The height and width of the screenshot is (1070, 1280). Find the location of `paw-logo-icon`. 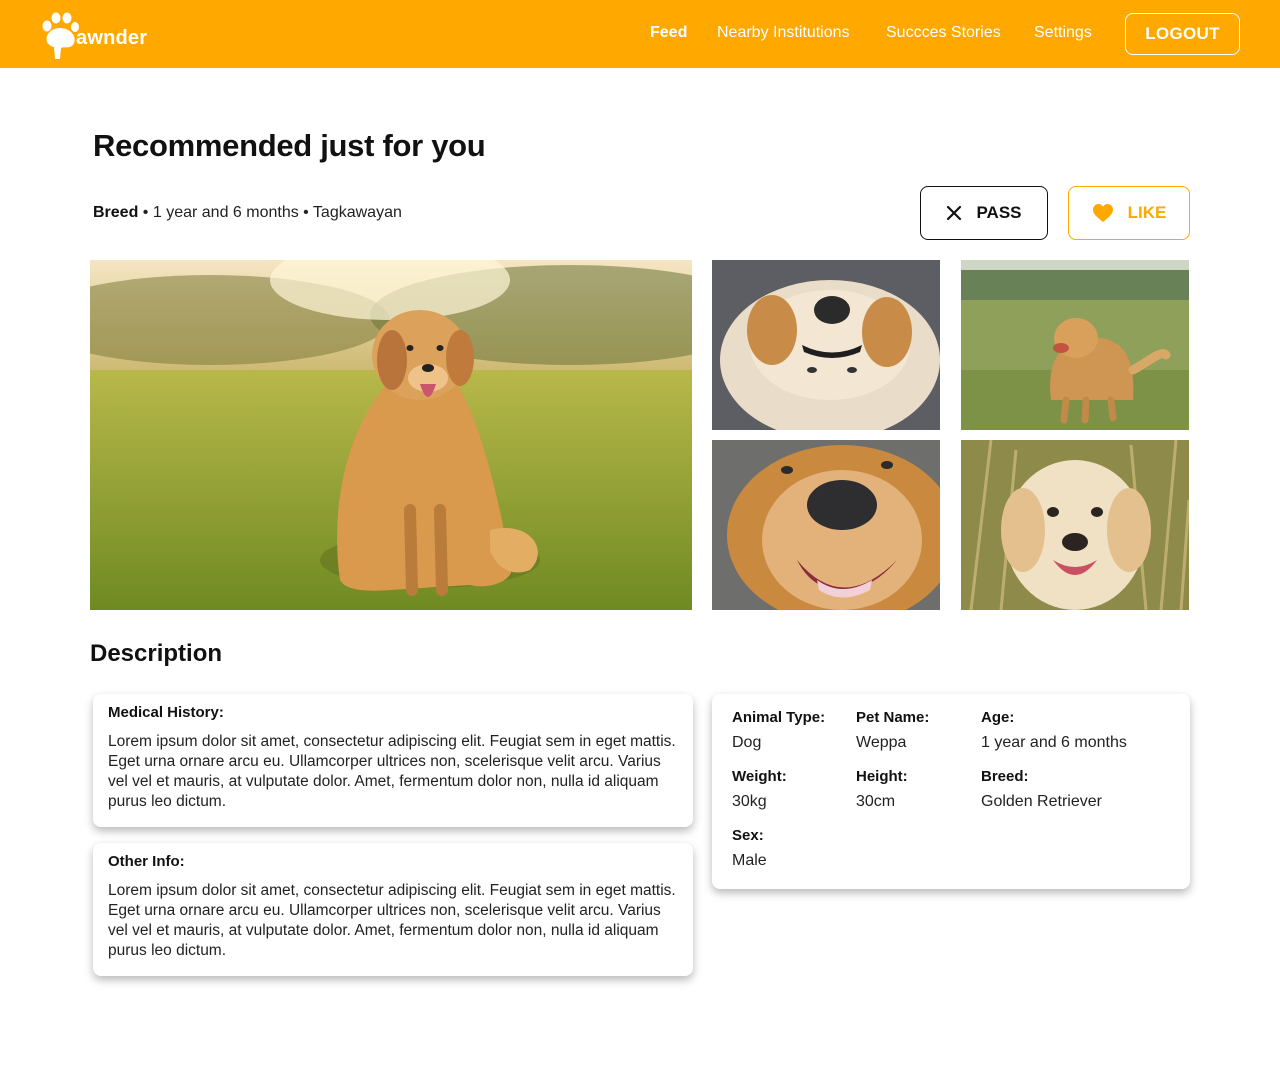

paw-logo-icon is located at coordinates (60, 35).